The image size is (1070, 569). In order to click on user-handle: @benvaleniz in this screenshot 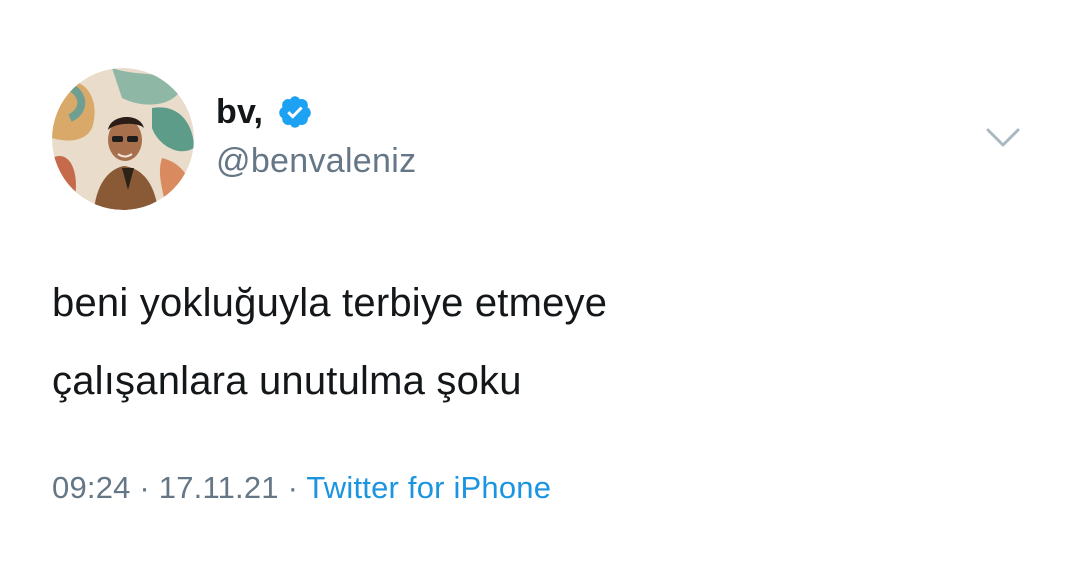, I will do `click(316, 161)`.